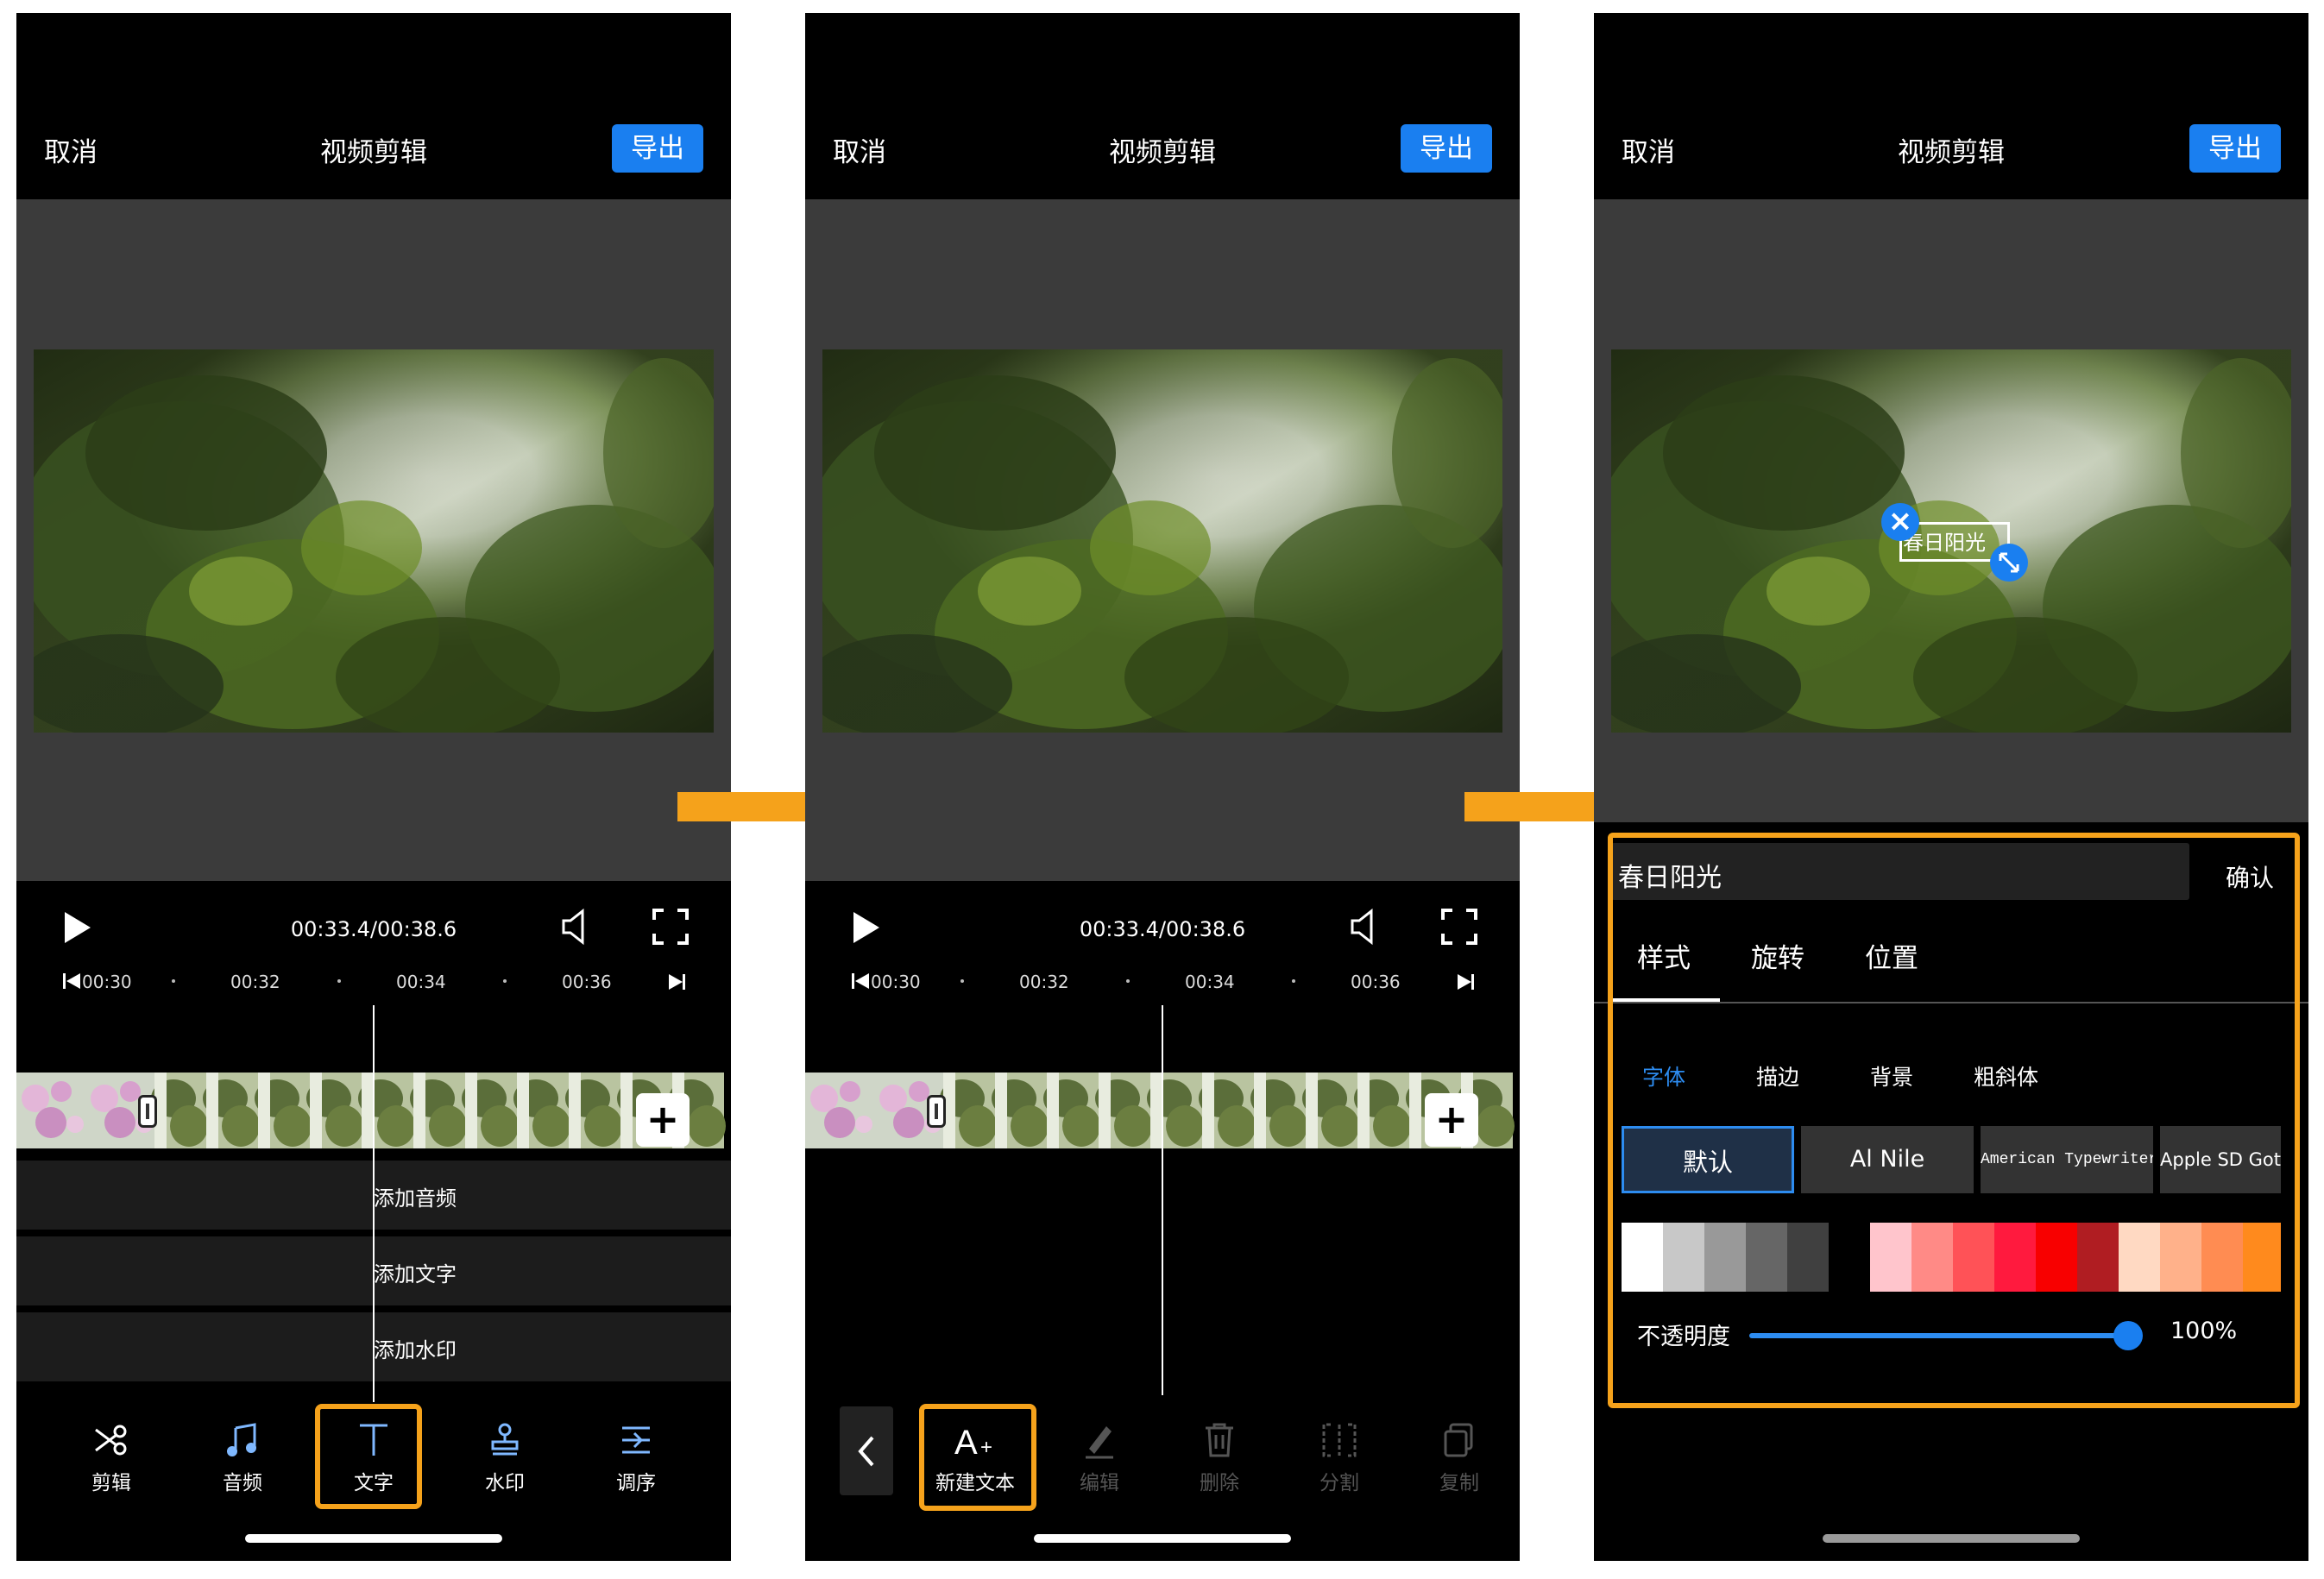  Describe the element at coordinates (241, 1439) in the screenshot. I see `music-note-icon` at that location.